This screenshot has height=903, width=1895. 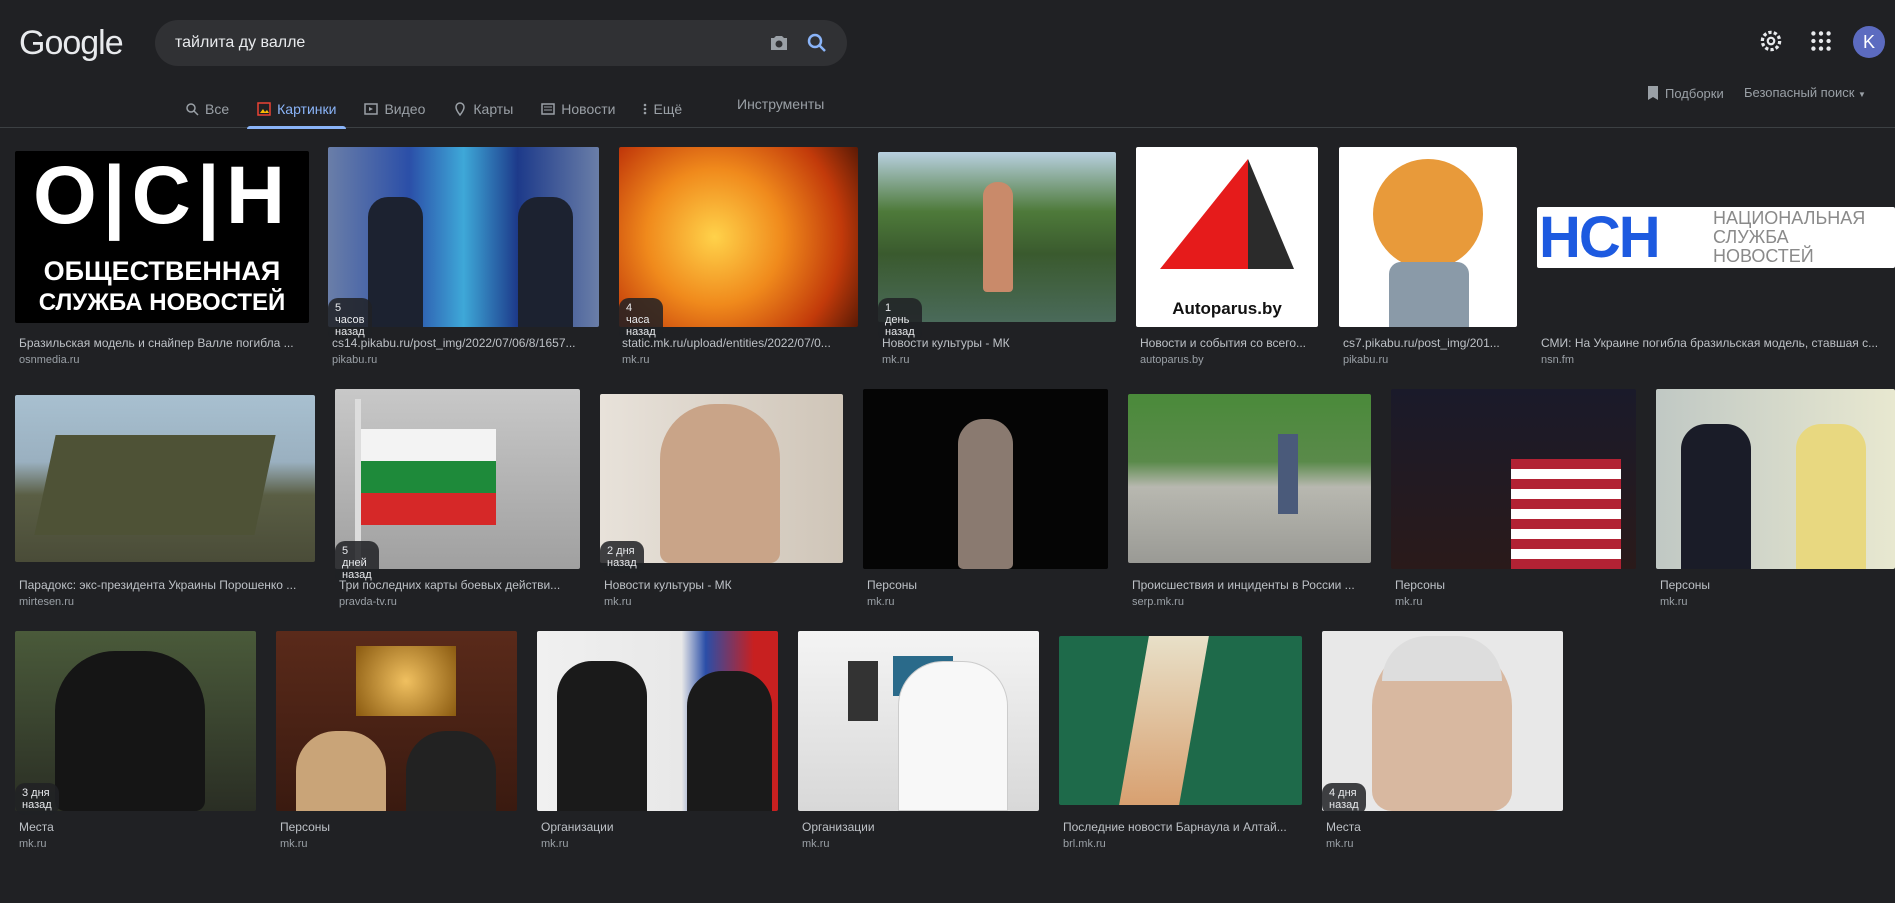 I want to click on tab-label: Все, so click(x=217, y=109).